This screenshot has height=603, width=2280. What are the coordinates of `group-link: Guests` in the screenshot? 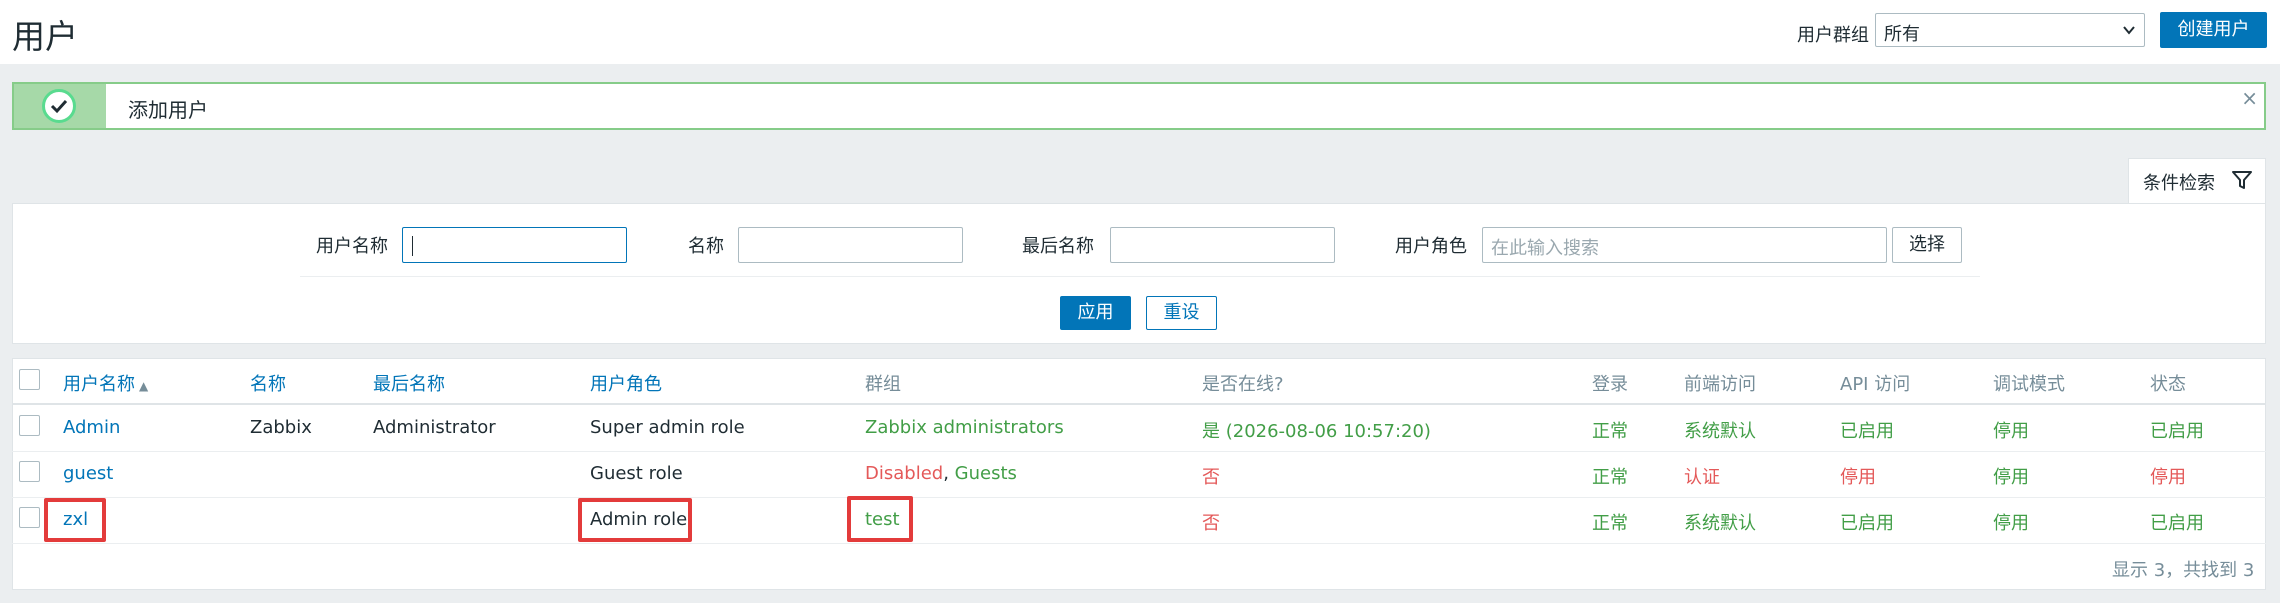 It's located at (986, 473).